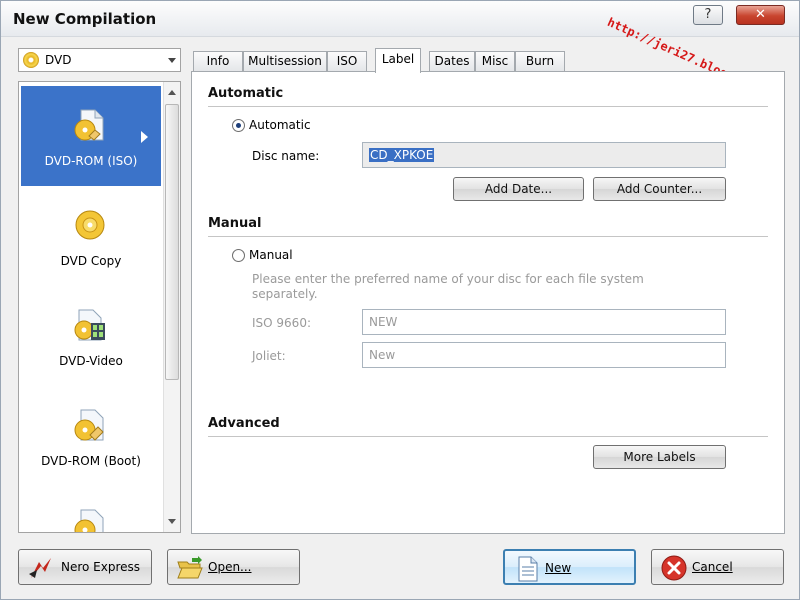 The image size is (800, 600). I want to click on nero-express-label: Nero Express, so click(101, 567).